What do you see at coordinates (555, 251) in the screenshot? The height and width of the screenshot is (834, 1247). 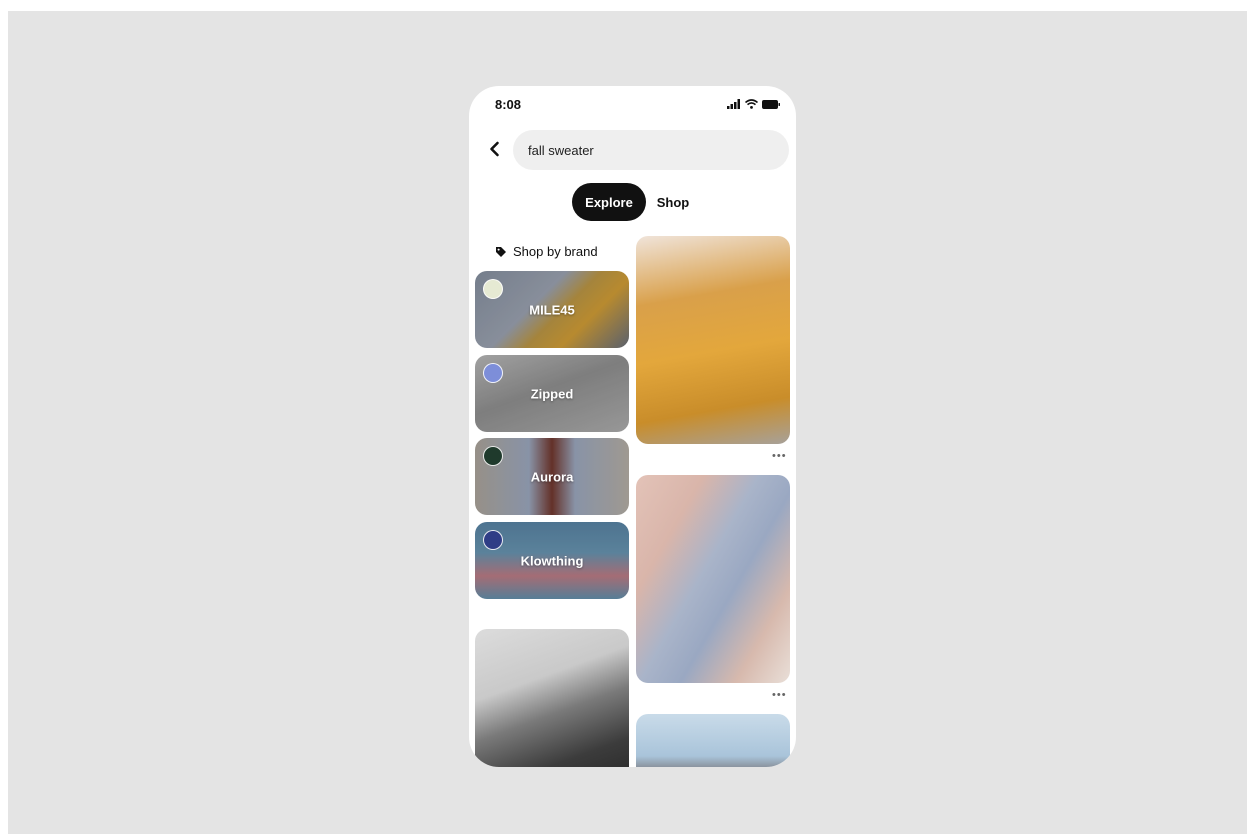 I see `shop-by-brand-label: Shop by brand` at bounding box center [555, 251].